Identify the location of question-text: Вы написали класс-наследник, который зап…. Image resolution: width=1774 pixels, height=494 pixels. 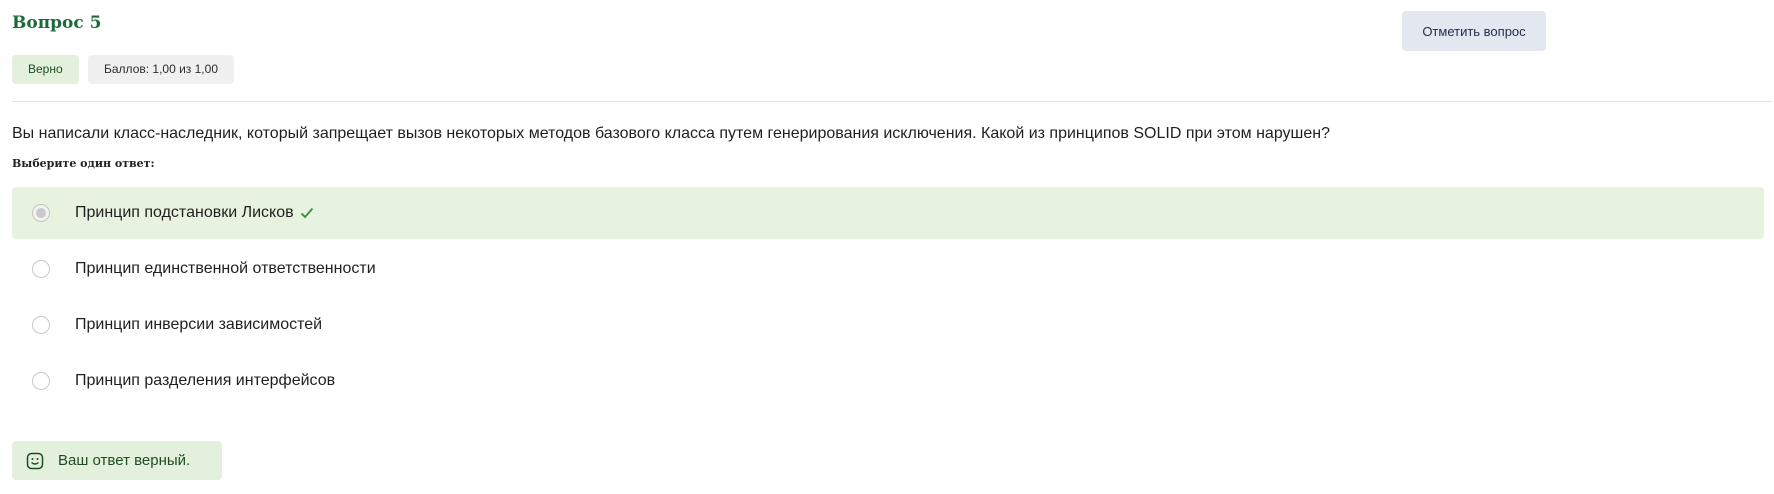
(671, 133).